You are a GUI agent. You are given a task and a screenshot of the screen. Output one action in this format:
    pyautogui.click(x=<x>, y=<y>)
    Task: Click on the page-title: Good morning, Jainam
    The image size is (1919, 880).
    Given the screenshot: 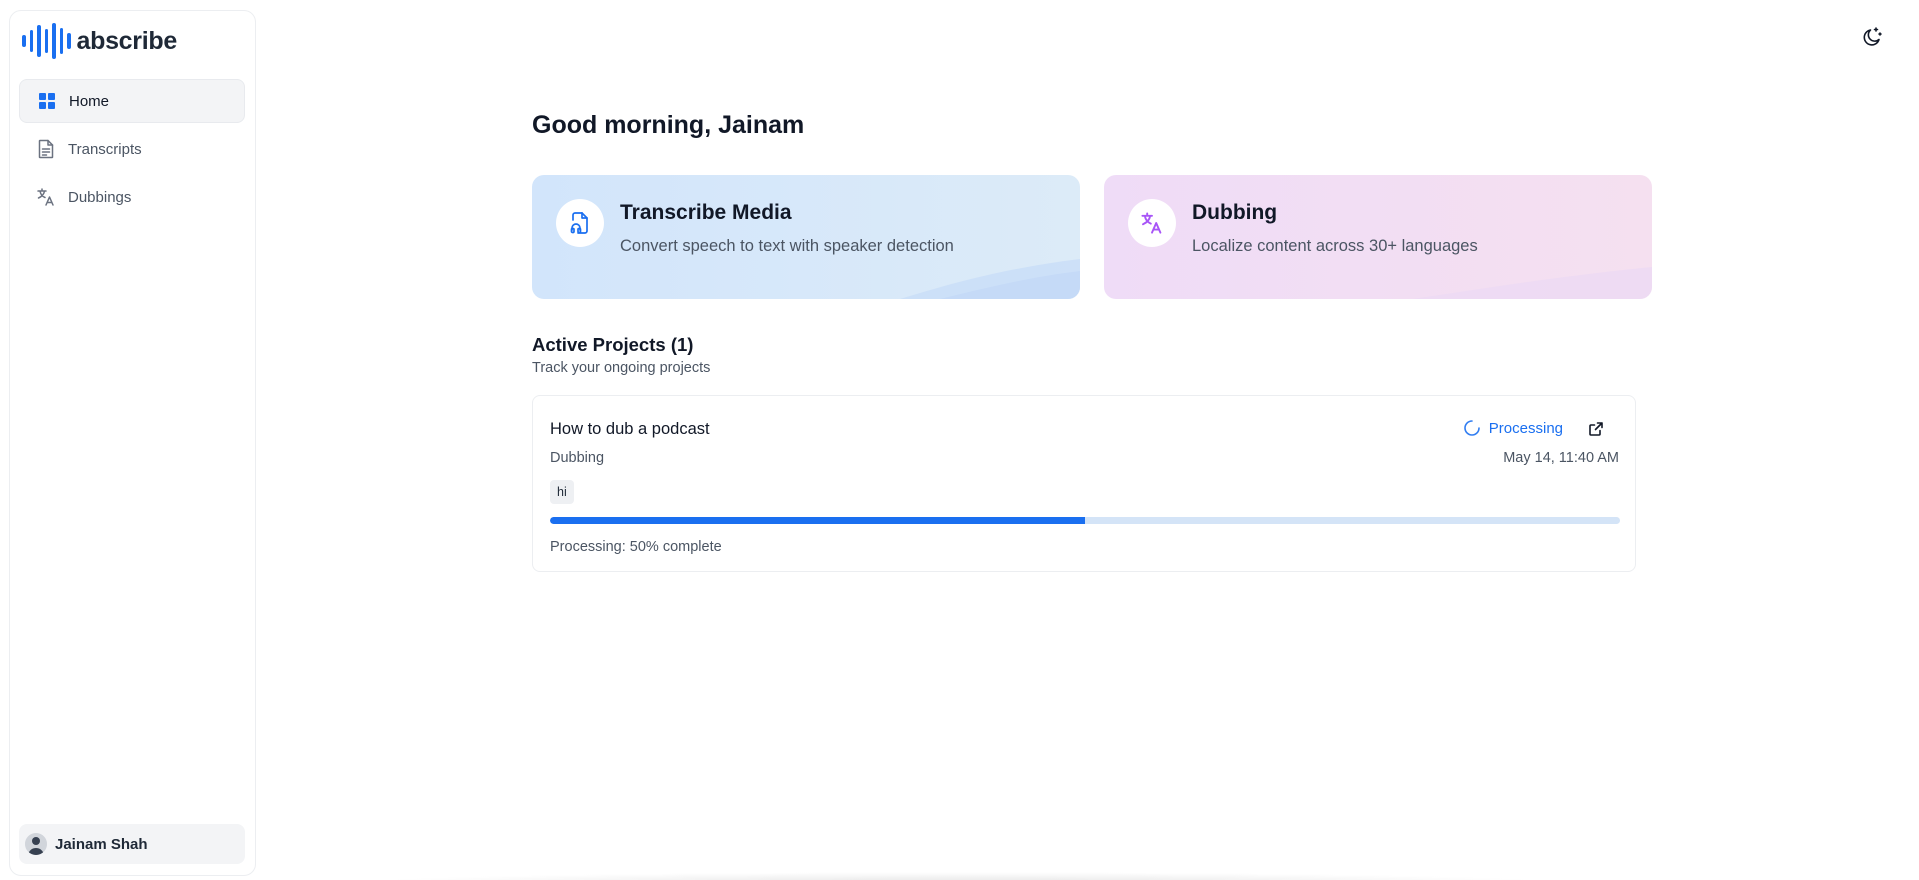 What is the action you would take?
    pyautogui.click(x=668, y=125)
    